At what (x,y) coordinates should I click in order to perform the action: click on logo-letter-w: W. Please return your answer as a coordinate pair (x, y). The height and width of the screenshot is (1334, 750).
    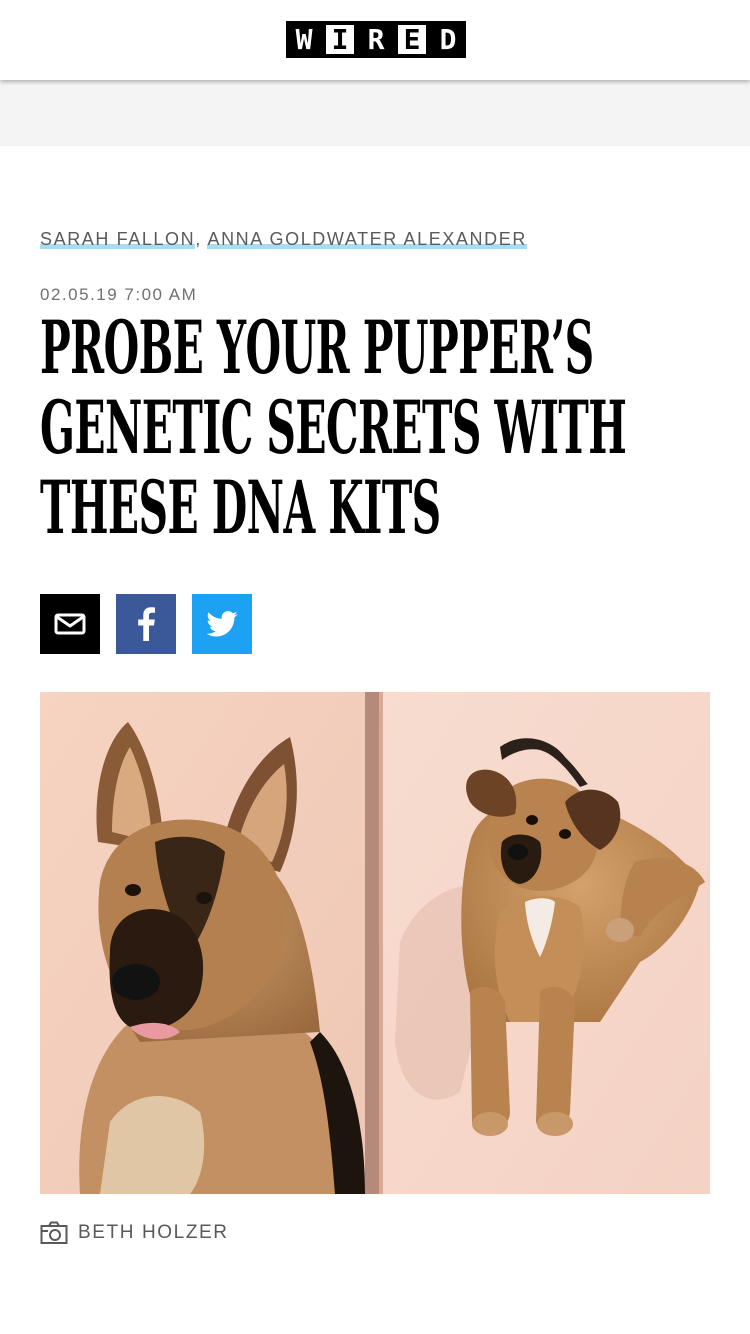
    Looking at the image, I should click on (304, 39).